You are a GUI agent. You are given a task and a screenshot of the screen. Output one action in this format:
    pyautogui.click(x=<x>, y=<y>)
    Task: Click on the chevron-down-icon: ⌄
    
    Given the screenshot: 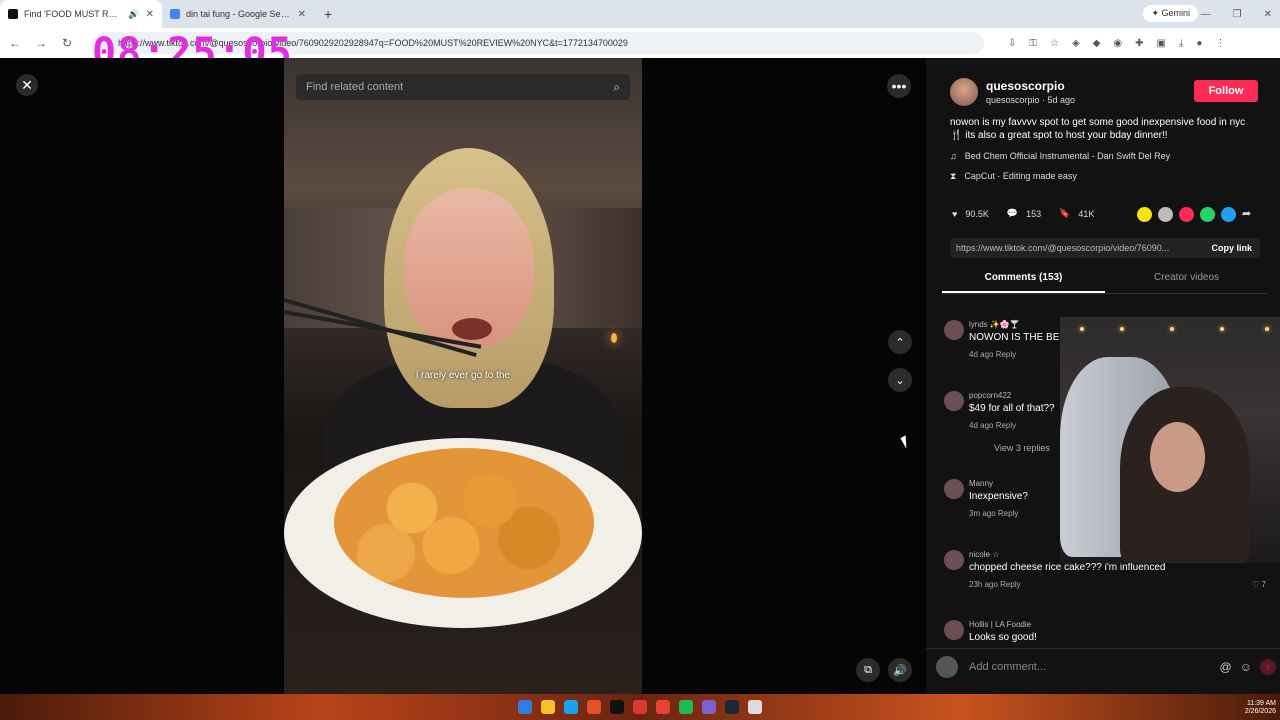 What is the action you would take?
    pyautogui.click(x=900, y=380)
    